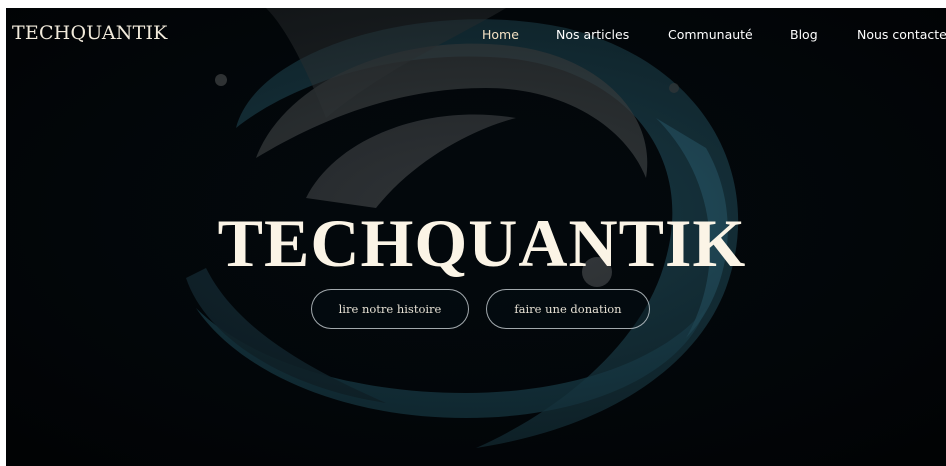 This screenshot has height=466, width=946. What do you see at coordinates (901, 34) in the screenshot?
I see `nav-item-nous-contacter: Nous contacter` at bounding box center [901, 34].